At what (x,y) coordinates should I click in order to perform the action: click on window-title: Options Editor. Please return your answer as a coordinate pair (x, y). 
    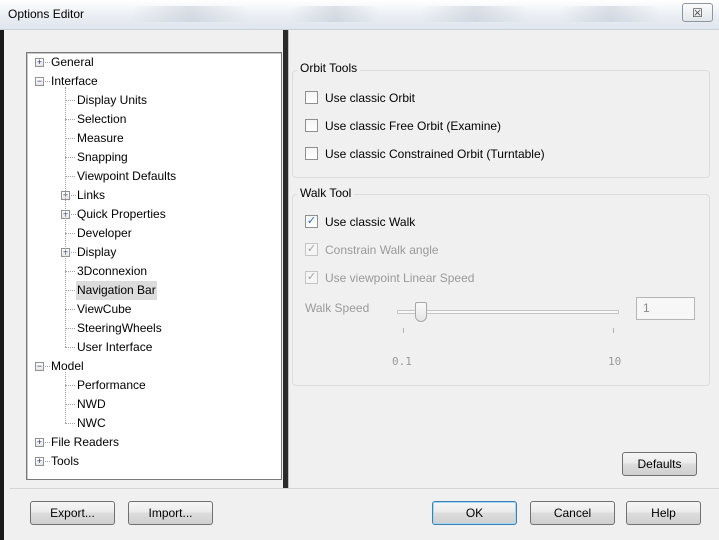
    Looking at the image, I should click on (46, 14).